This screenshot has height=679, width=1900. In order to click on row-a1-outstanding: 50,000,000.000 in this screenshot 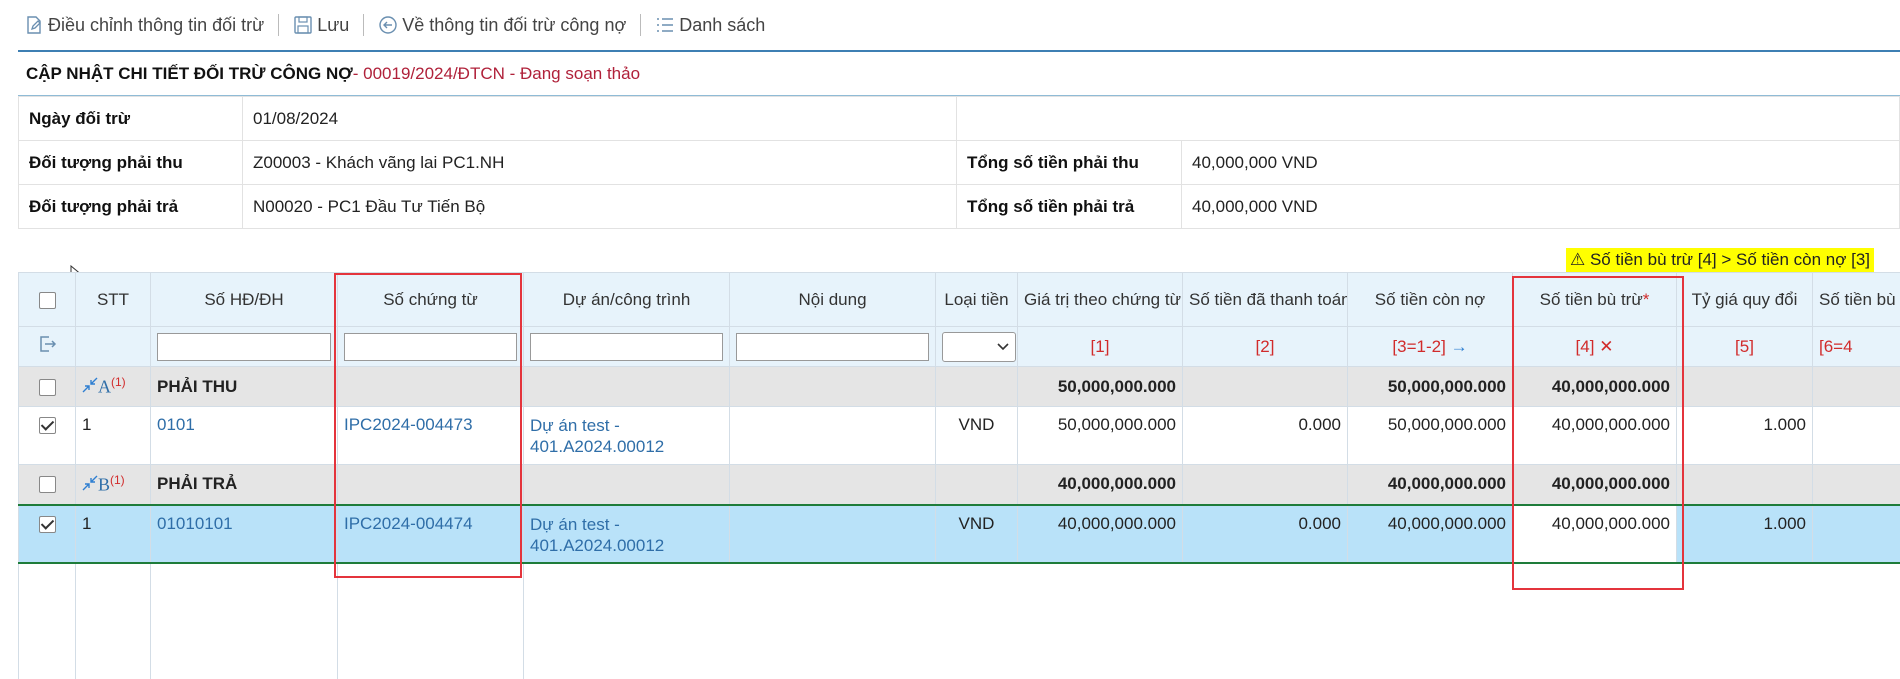, I will do `click(1430, 435)`.